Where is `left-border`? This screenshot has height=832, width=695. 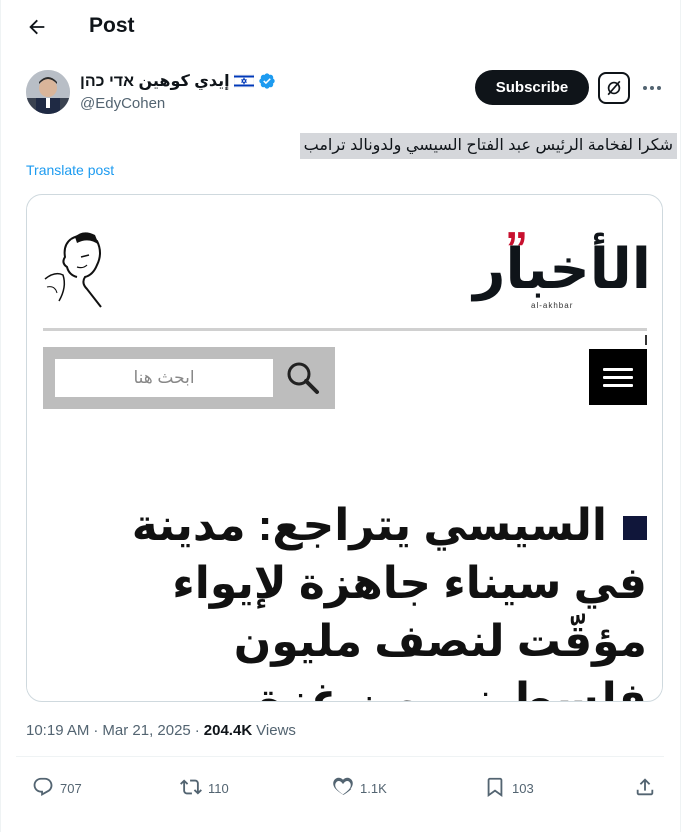
left-border is located at coordinates (0, 416).